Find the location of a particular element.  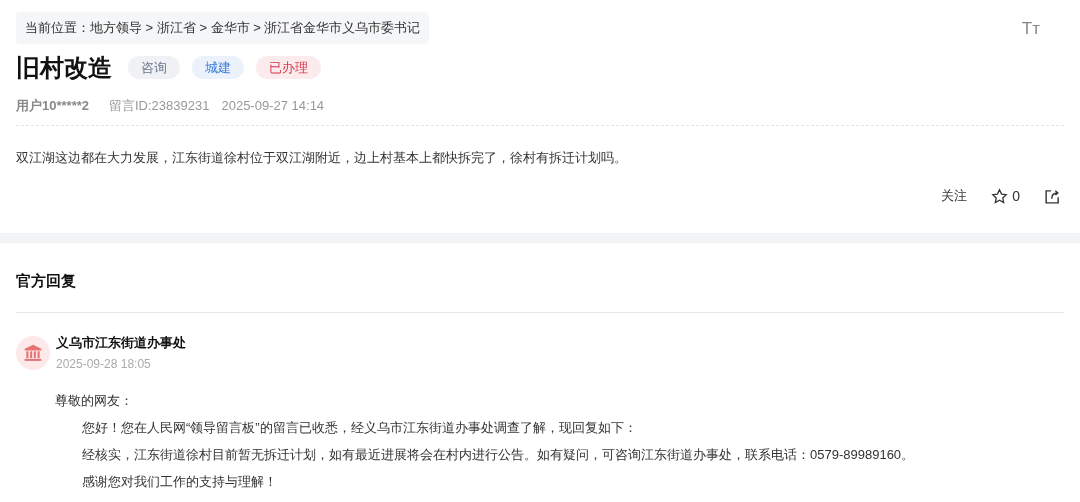

building-icon is located at coordinates (33, 353).